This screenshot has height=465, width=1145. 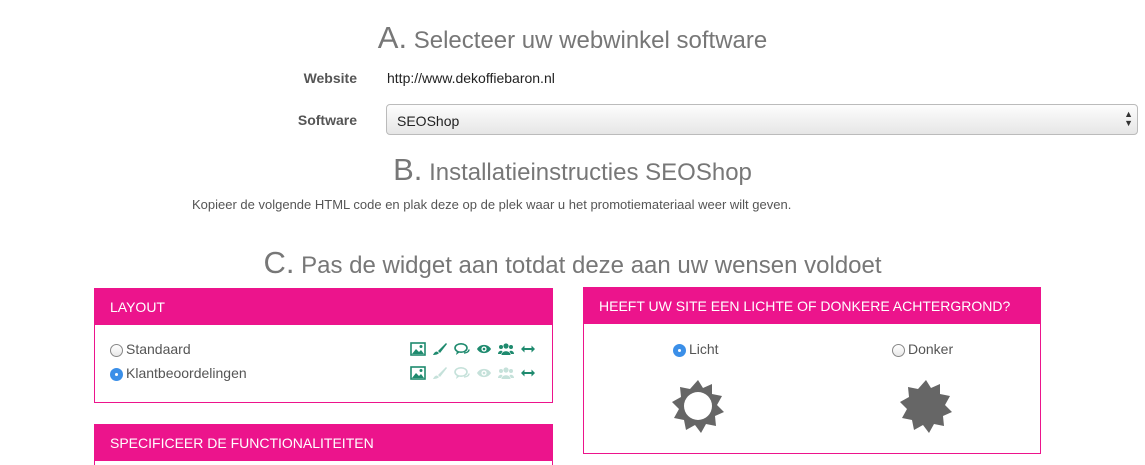 What do you see at coordinates (1128, 118) in the screenshot?
I see `select-arrows-icon: ▲ ▼` at bounding box center [1128, 118].